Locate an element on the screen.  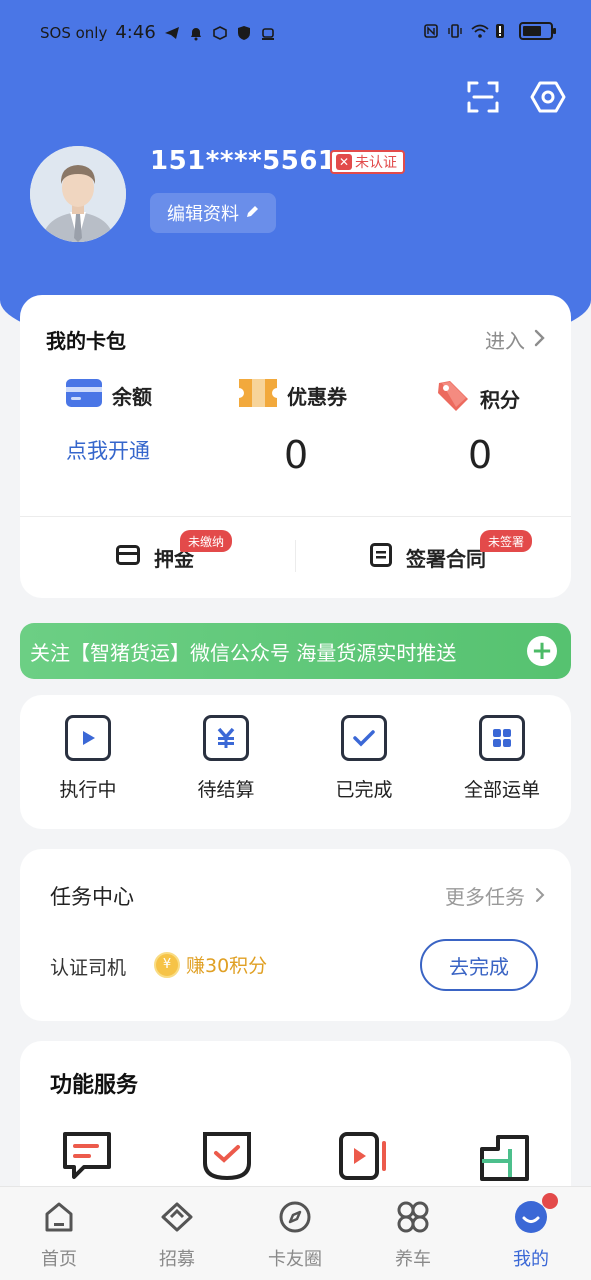
ticket-icon is located at coordinates (258, 395).